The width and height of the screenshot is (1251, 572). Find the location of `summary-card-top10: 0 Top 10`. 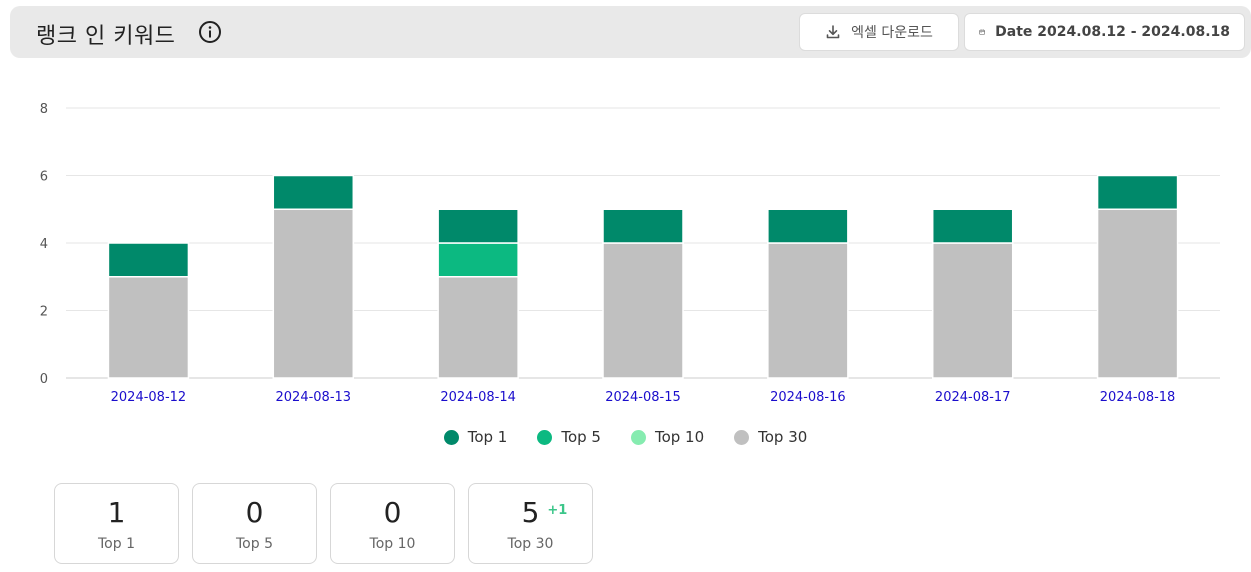

summary-card-top10: 0 Top 10 is located at coordinates (392, 523).